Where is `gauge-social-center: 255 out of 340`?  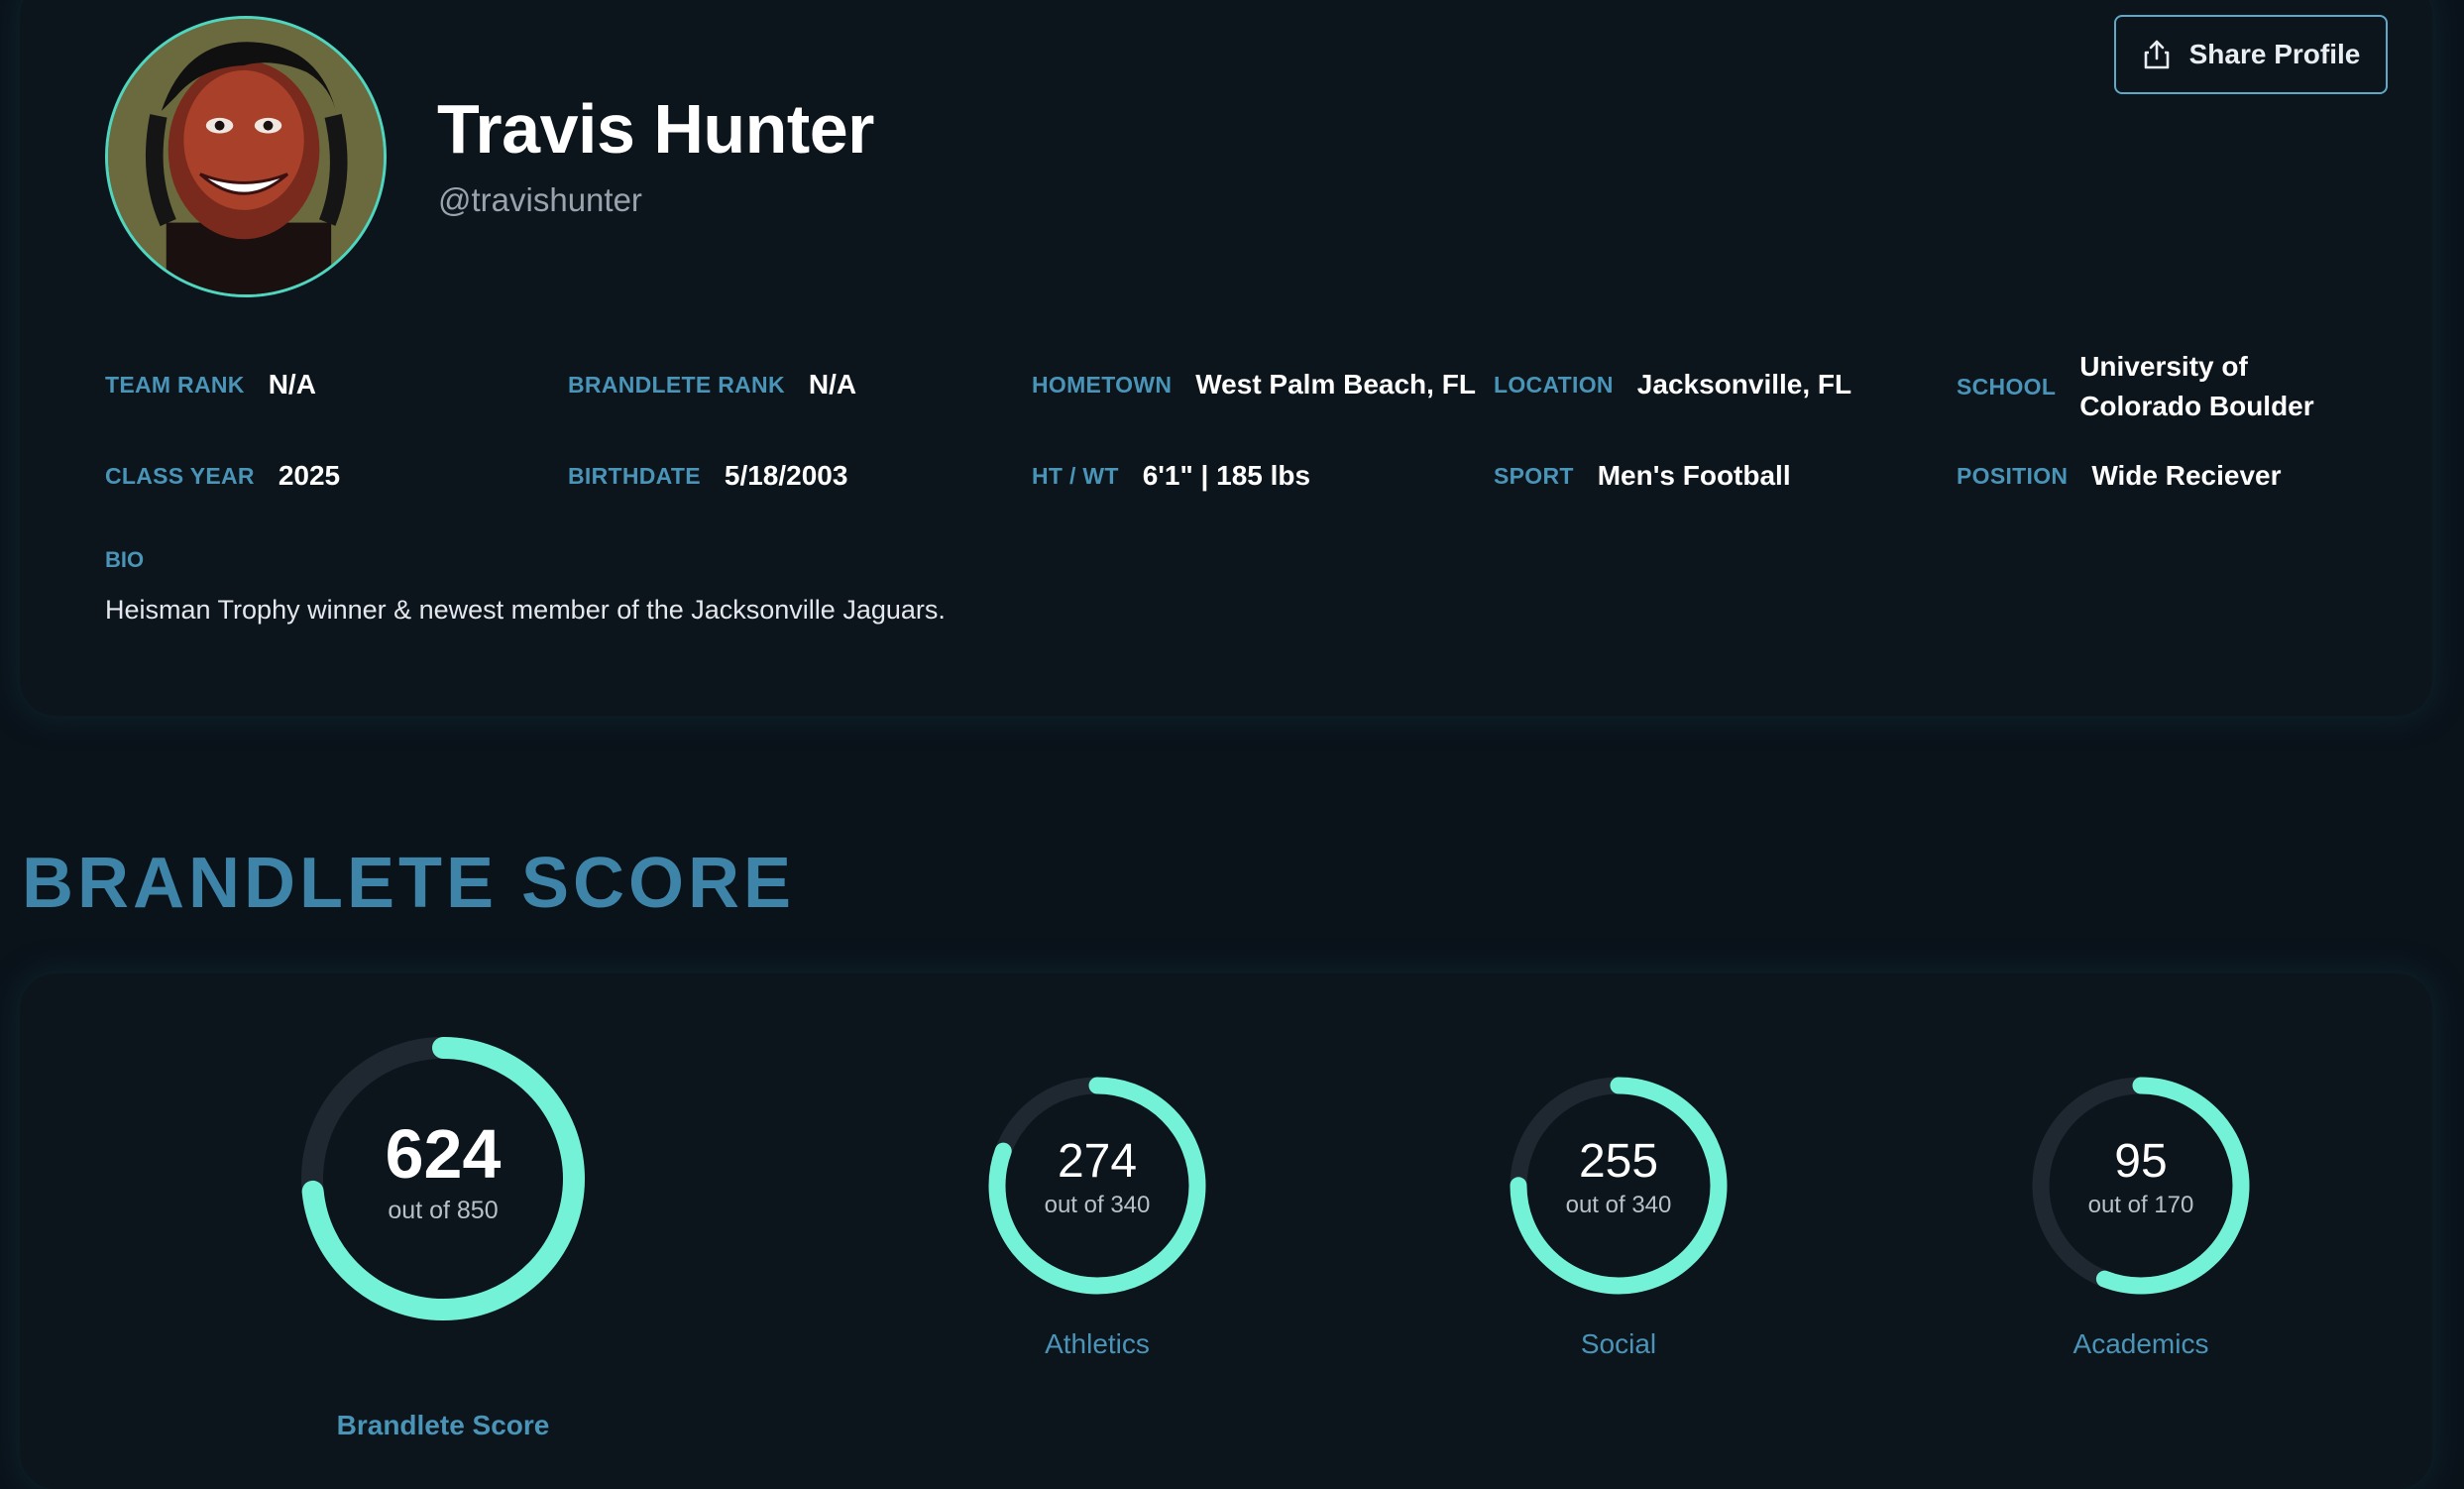
gauge-social-center: 255 out of 340 is located at coordinates (1619, 1177).